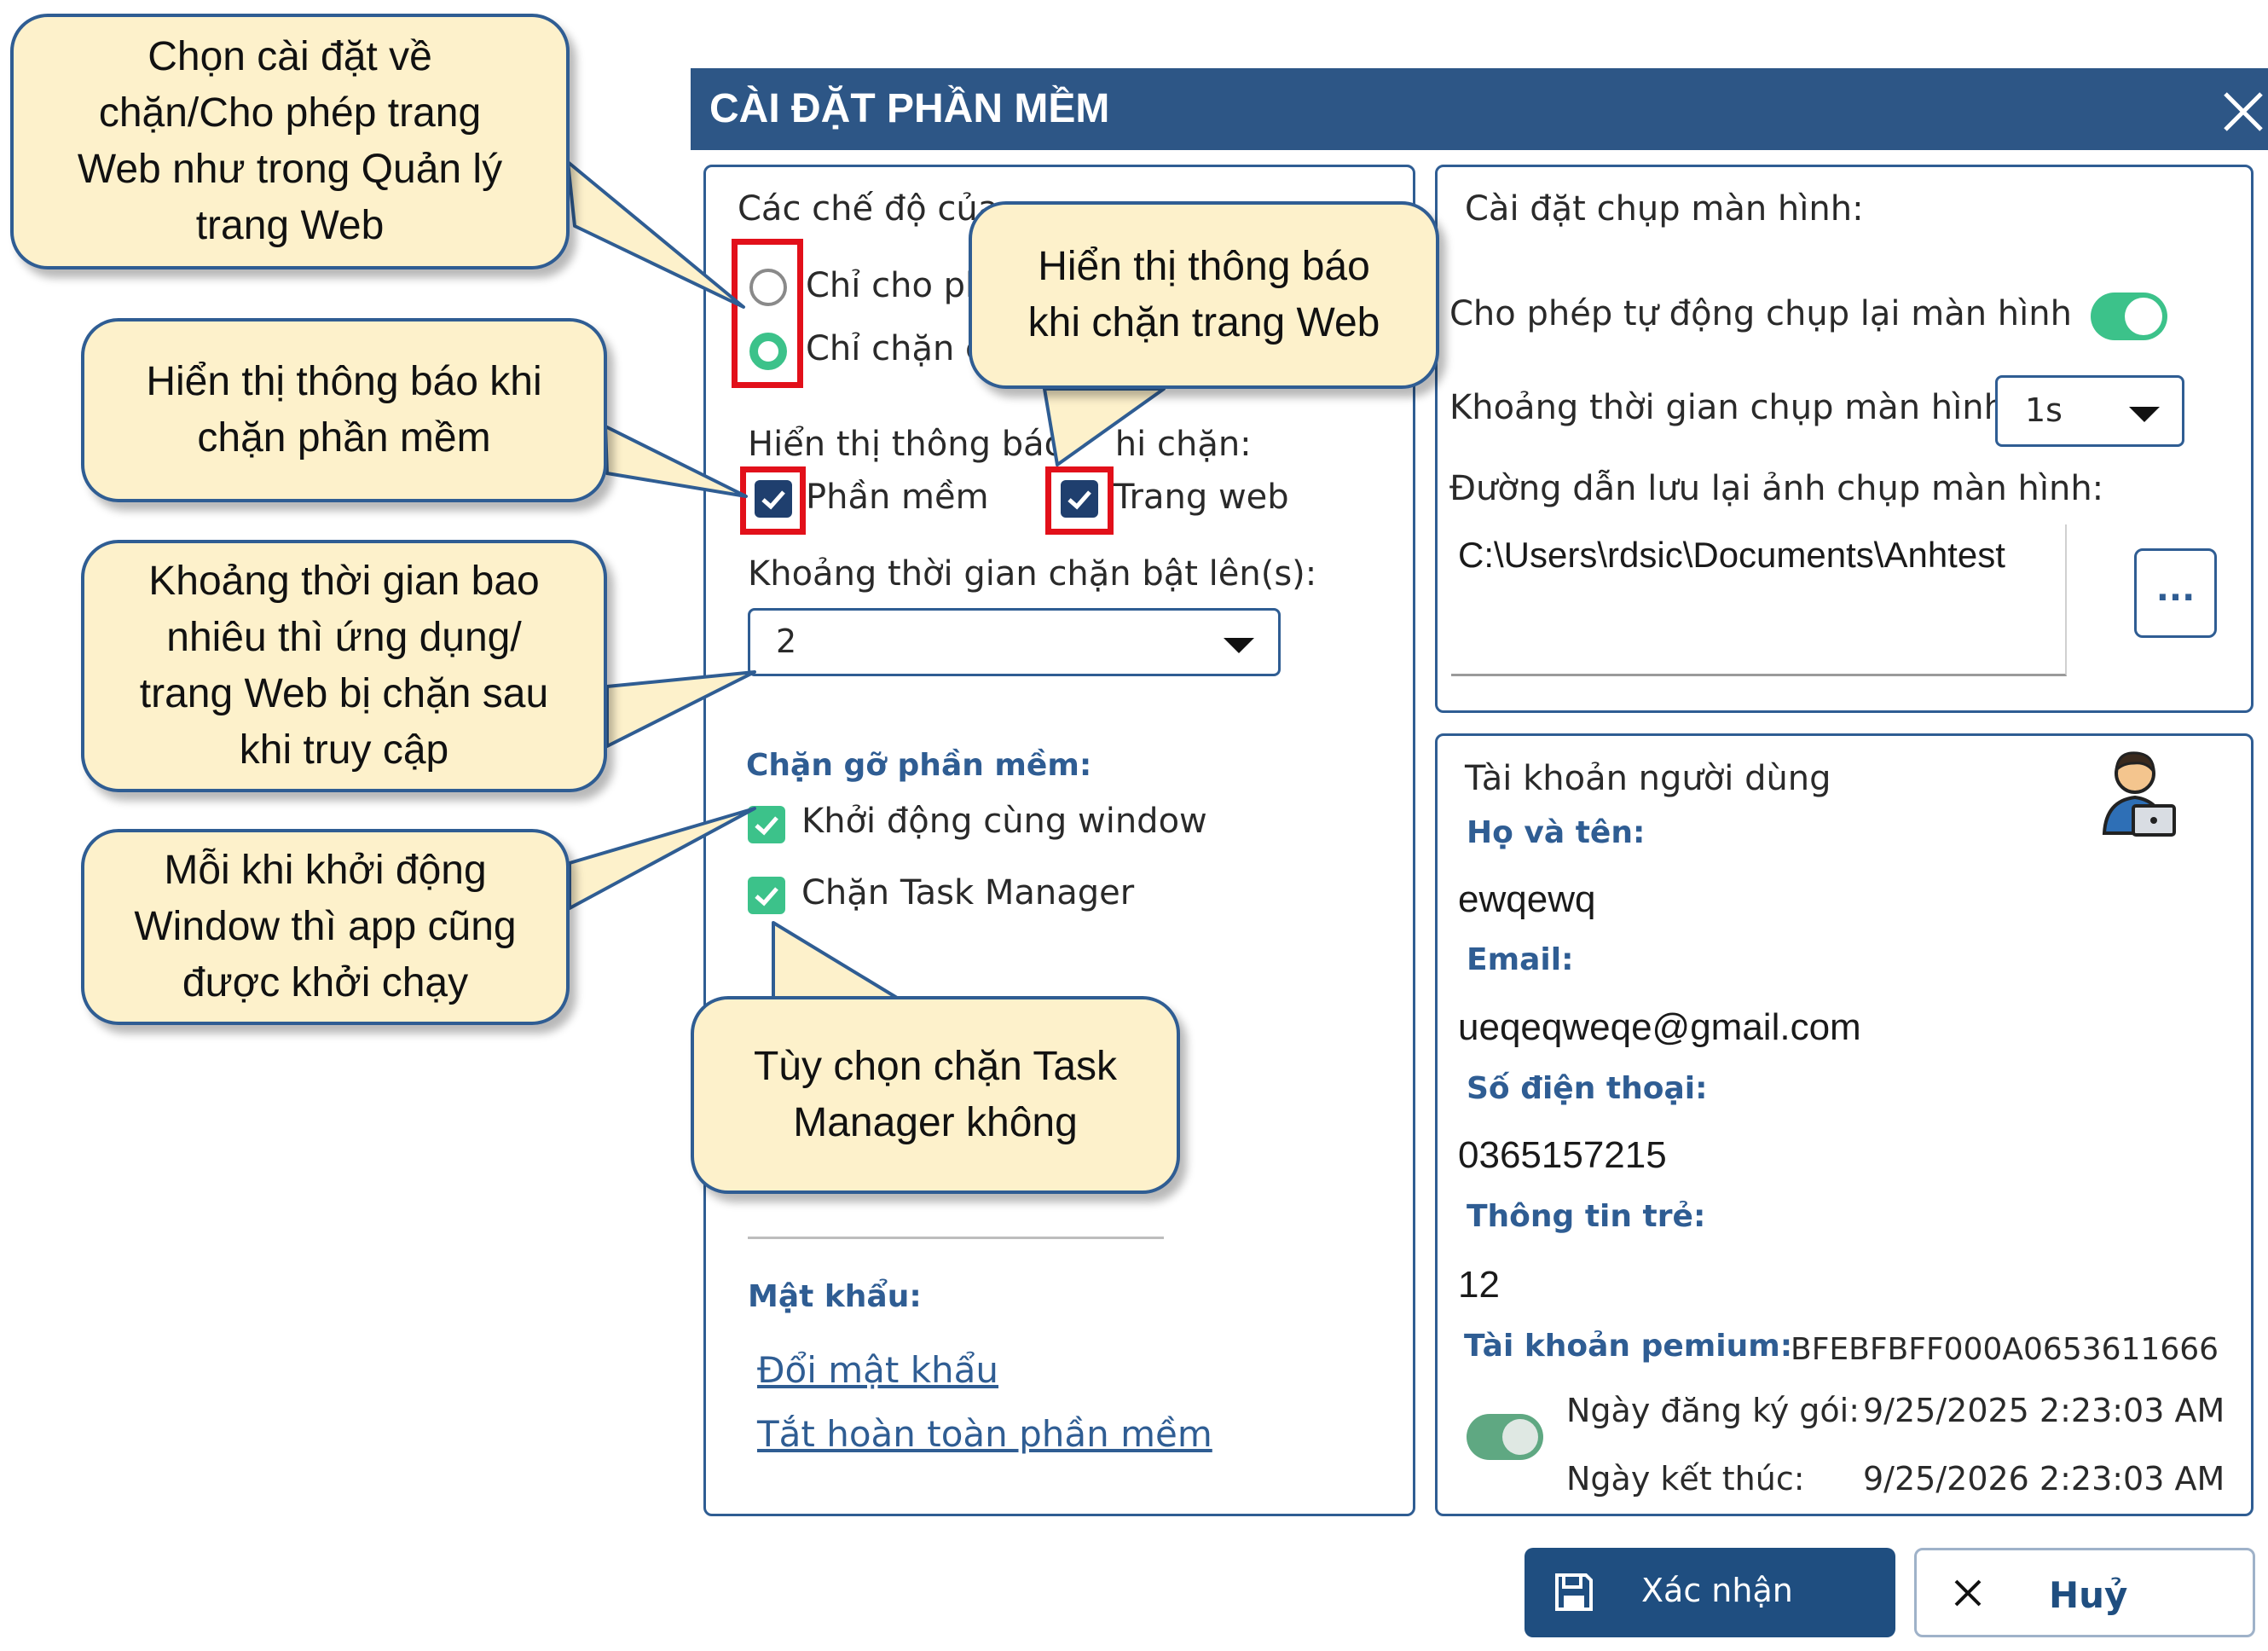  I want to click on cancel-button: Huỷ, so click(2084, 1593).